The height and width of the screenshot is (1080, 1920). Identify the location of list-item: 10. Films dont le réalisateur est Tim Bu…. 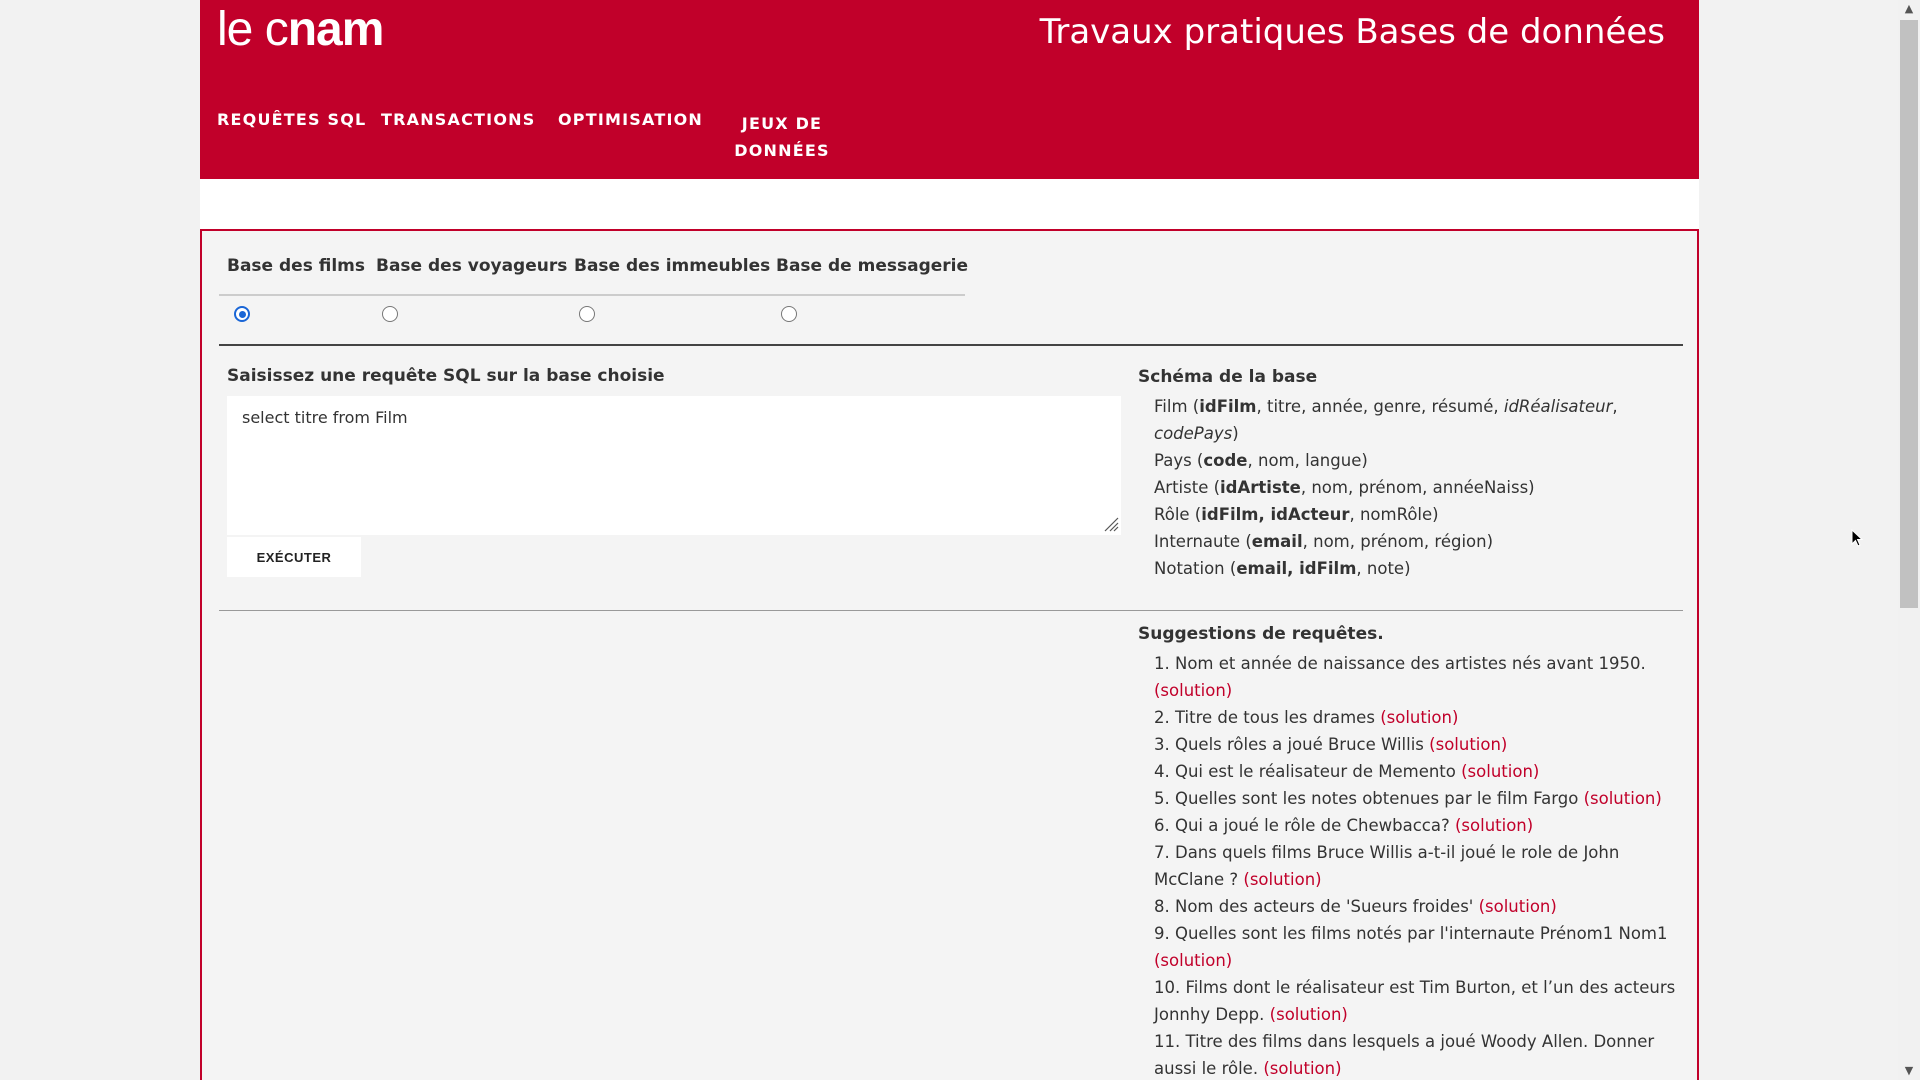
(1415, 1001).